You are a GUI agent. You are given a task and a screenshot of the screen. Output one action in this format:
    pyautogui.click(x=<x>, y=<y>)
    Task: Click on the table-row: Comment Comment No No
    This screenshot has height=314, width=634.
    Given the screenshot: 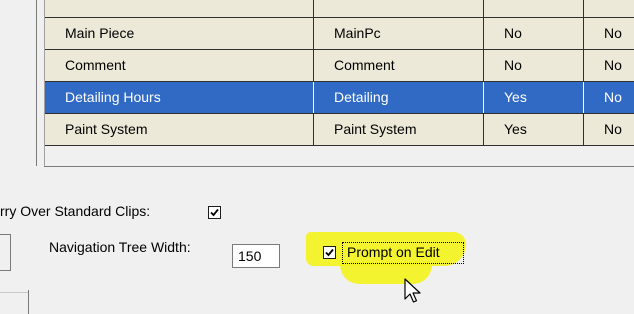 What is the action you would take?
    pyautogui.click(x=339, y=65)
    